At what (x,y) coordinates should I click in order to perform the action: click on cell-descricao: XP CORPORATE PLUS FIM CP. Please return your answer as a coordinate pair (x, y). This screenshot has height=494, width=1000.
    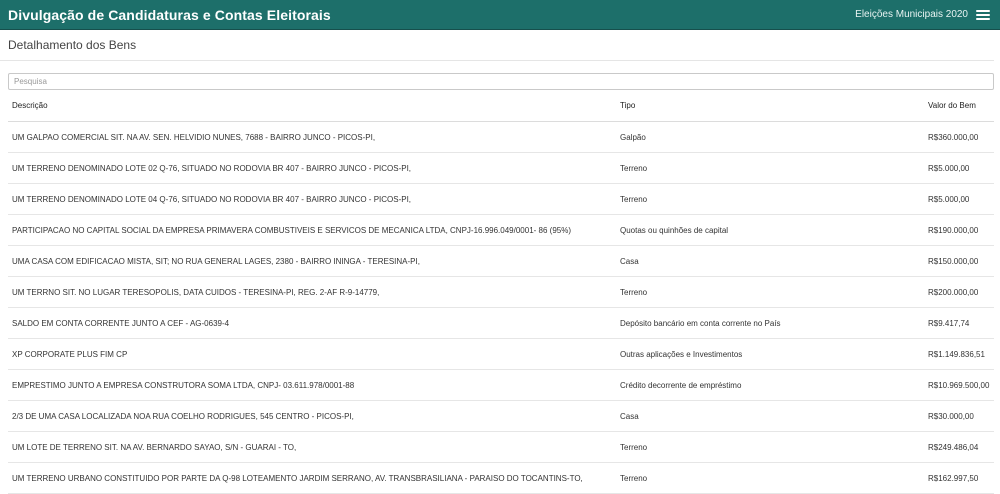
    Looking at the image, I should click on (312, 354).